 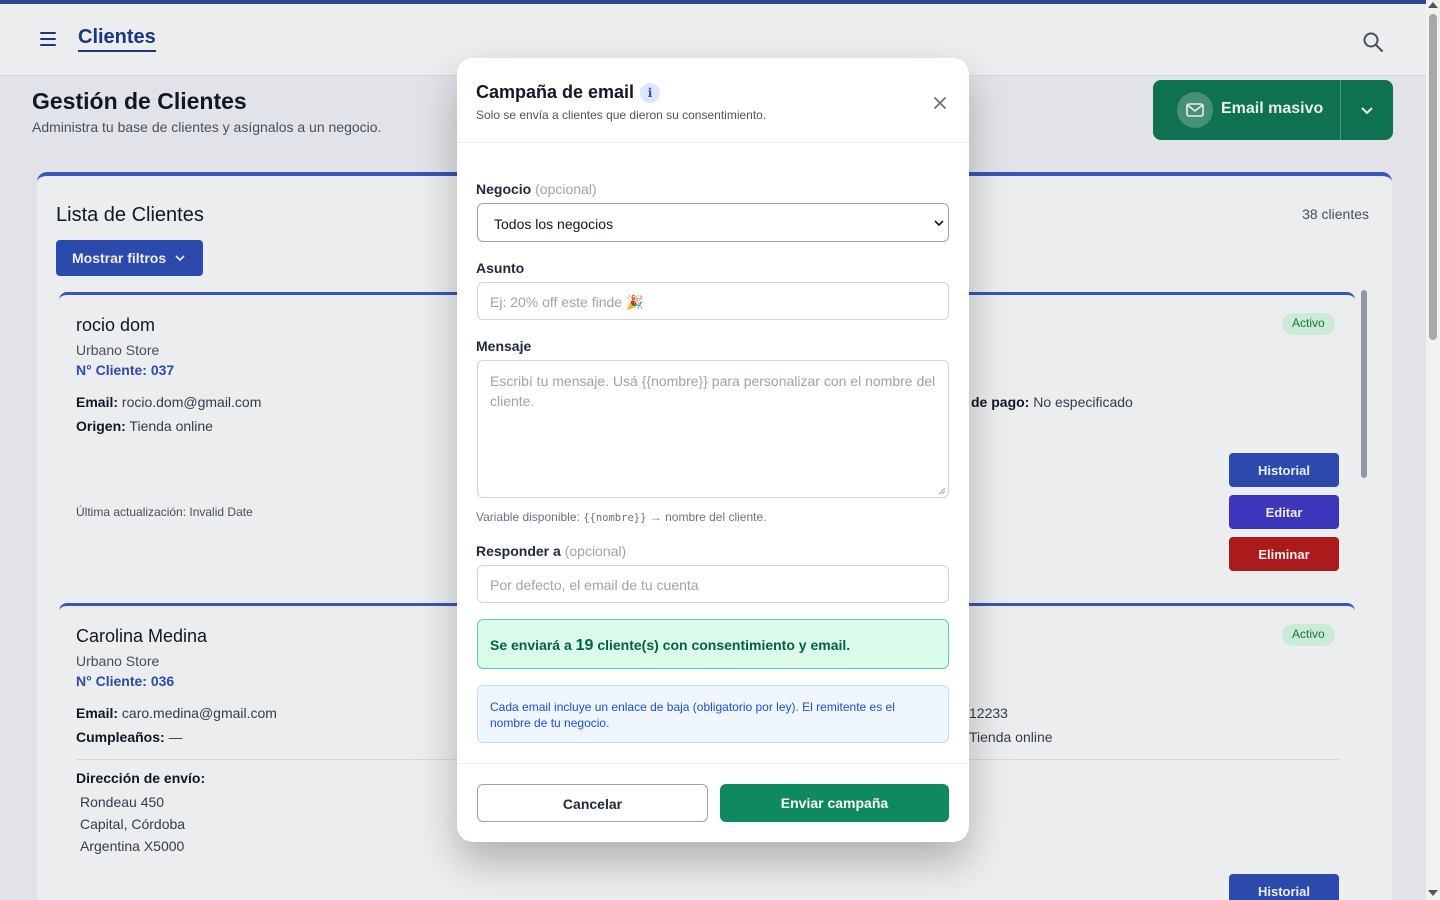 I want to click on send-campaign-button: Enviar campaña, so click(x=834, y=803).